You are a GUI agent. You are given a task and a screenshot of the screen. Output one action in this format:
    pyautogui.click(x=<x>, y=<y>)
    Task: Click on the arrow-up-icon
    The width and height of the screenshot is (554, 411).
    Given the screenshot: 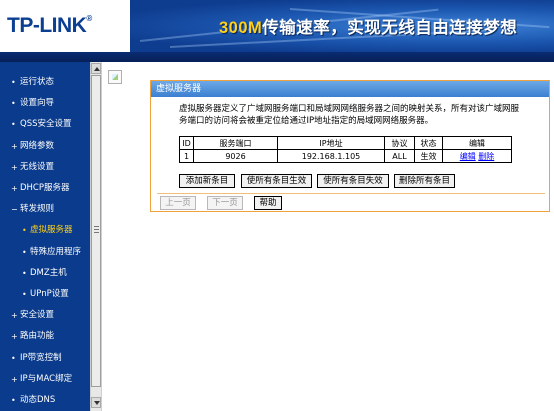 What is the action you would take?
    pyautogui.click(x=97, y=69)
    